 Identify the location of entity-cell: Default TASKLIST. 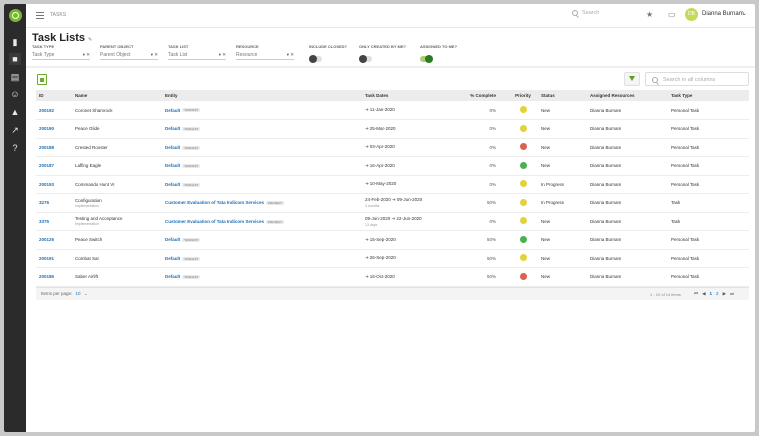
(262, 184).